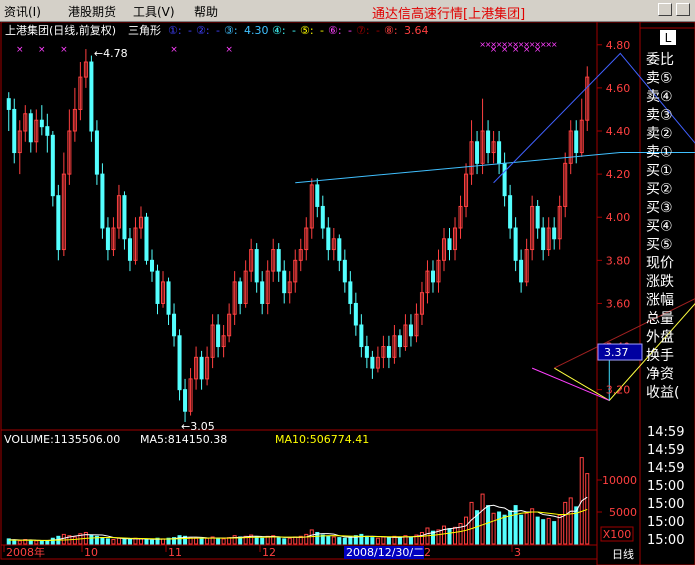 The width and height of the screenshot is (695, 565). I want to click on side-panel-item: 卖④, so click(659, 97).